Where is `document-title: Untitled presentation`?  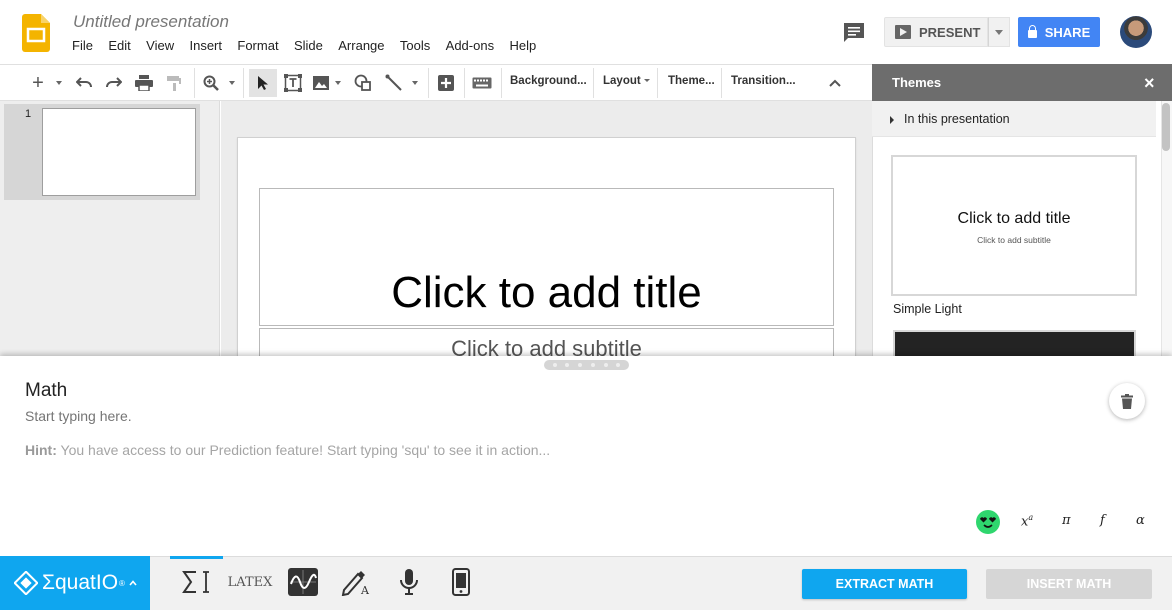 document-title: Untitled presentation is located at coordinates (151, 22).